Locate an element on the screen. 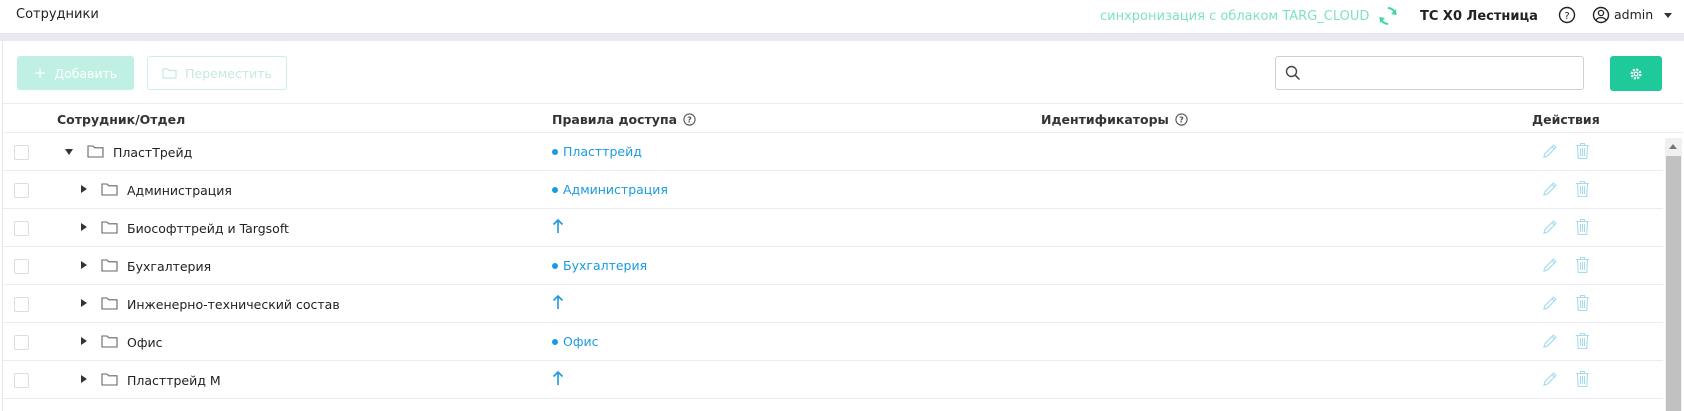 The width and height of the screenshot is (1684, 411). scroll-up-icon is located at coordinates (1673, 146).